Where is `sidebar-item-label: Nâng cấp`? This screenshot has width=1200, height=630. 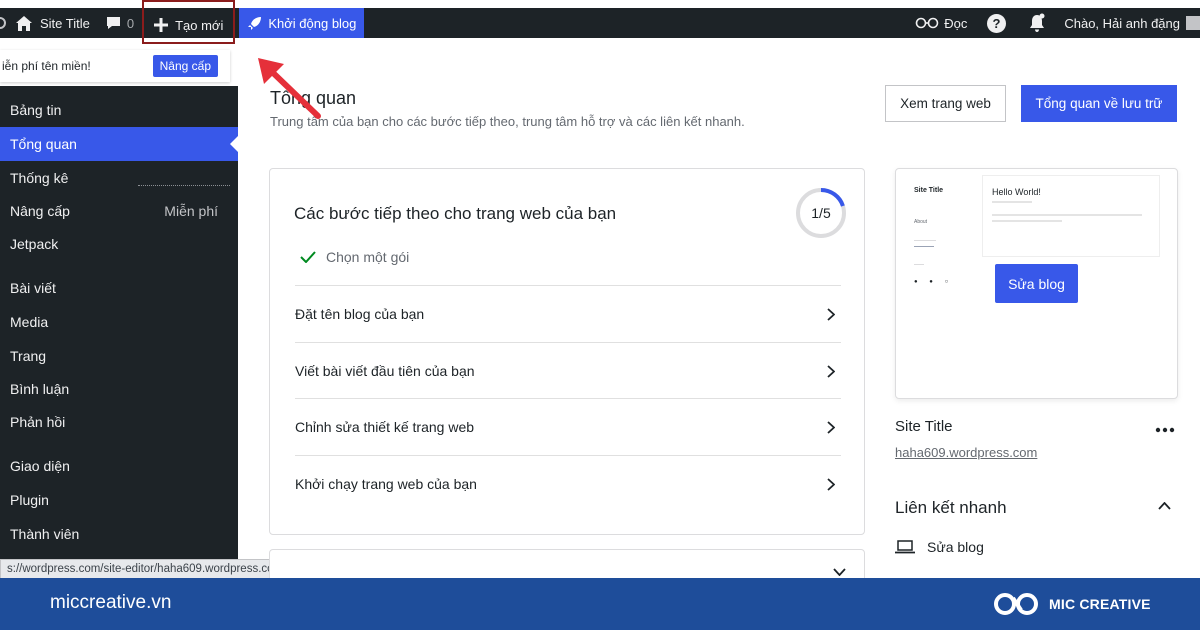
sidebar-item-label: Nâng cấp is located at coordinates (40, 211).